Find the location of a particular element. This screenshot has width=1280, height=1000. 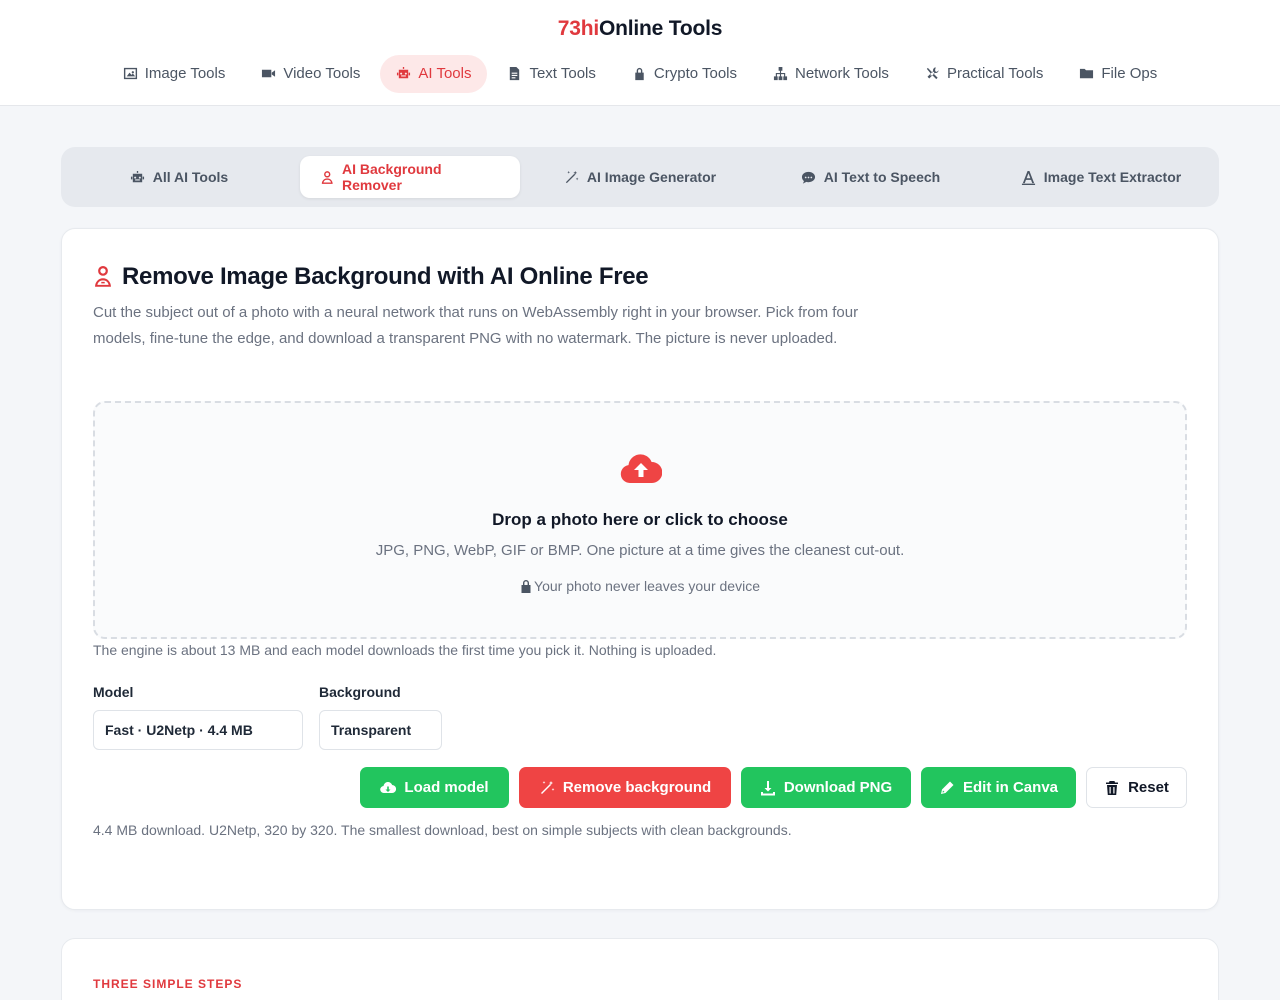

nav-network-tools: Network Tools is located at coordinates (831, 74).